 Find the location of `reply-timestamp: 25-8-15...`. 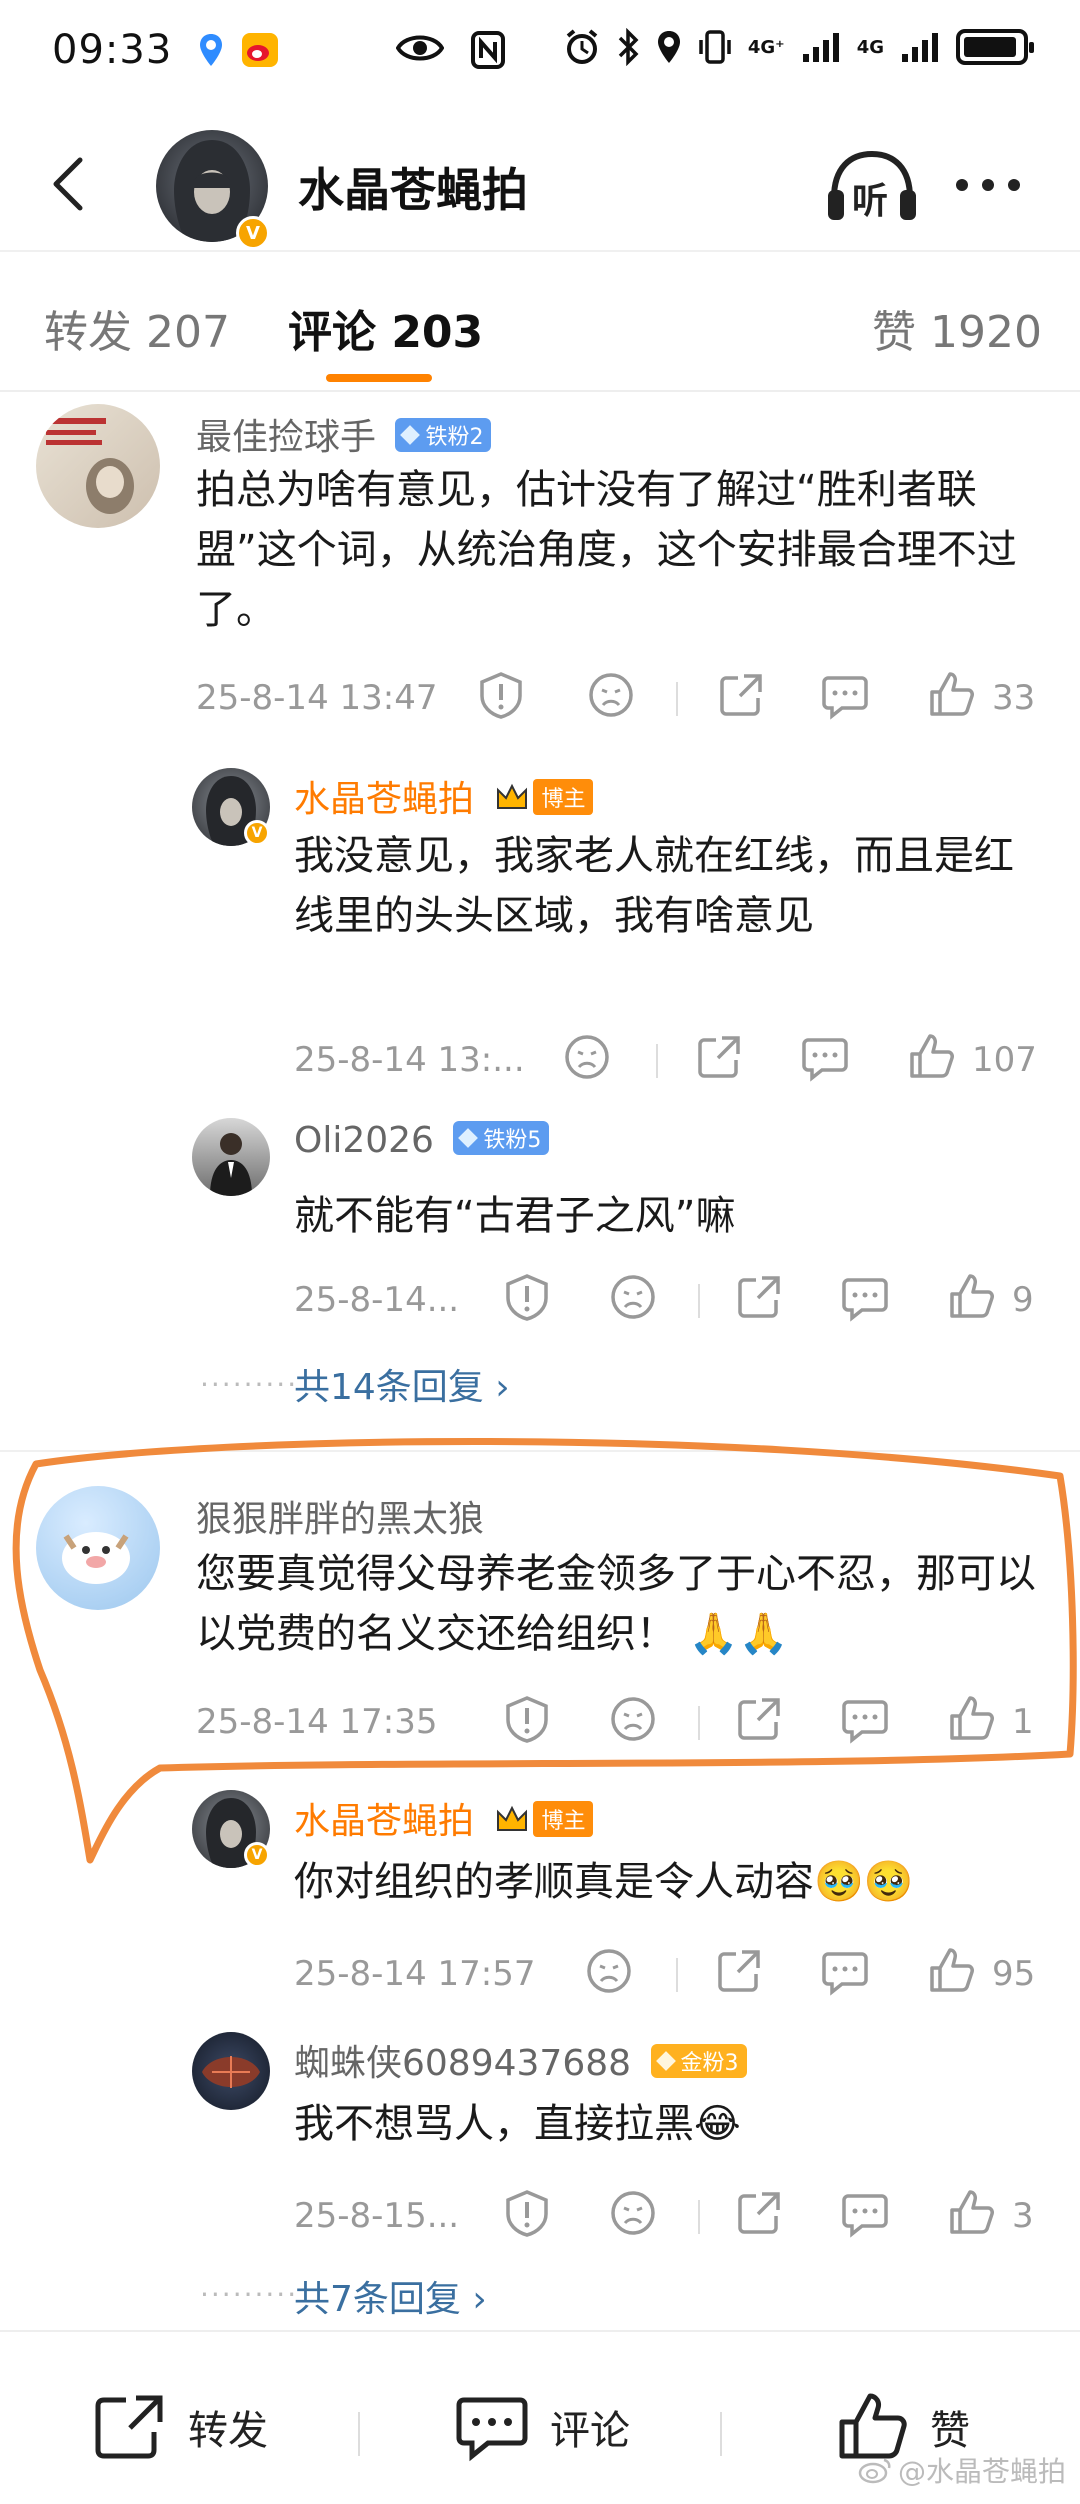

reply-timestamp: 25-8-15... is located at coordinates (377, 2216).